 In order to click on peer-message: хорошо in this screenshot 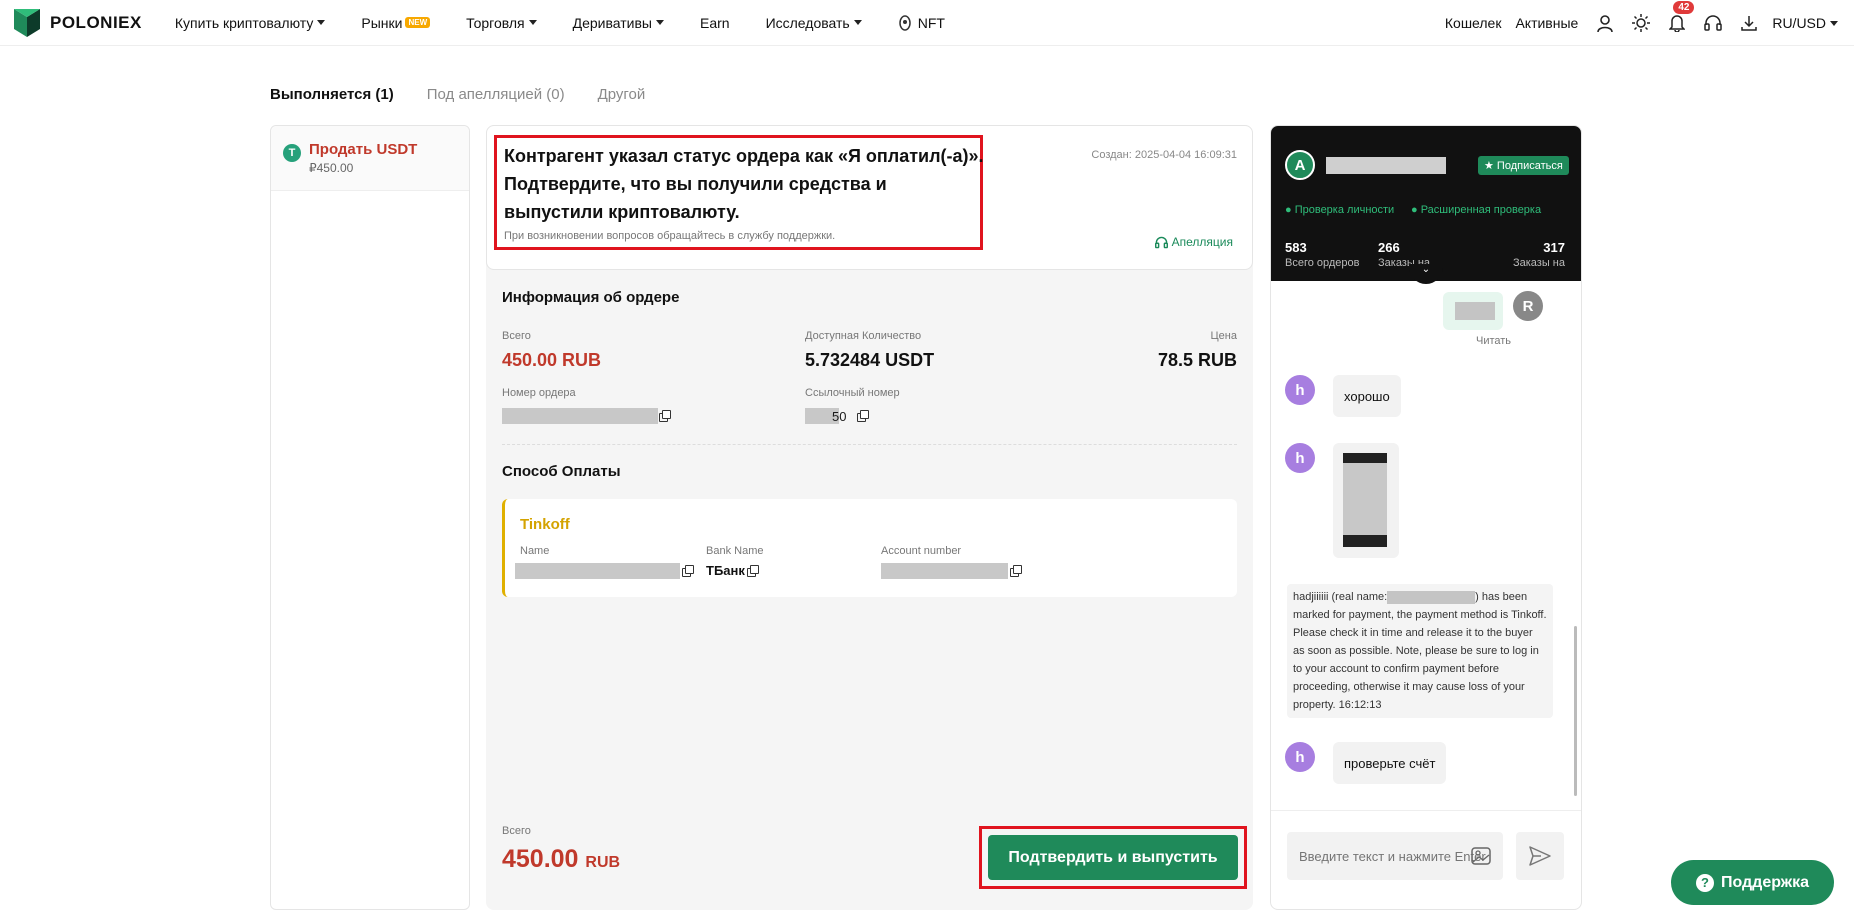, I will do `click(1367, 396)`.